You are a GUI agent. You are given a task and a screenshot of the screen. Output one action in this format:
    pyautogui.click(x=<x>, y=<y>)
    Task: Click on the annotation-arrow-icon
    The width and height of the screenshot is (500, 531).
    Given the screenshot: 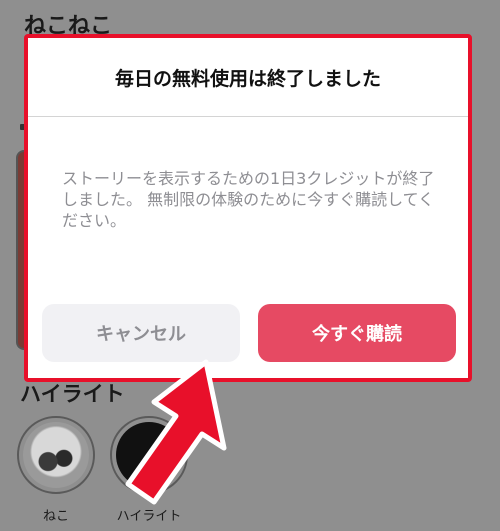 What is the action you would take?
    pyautogui.click(x=176, y=432)
    